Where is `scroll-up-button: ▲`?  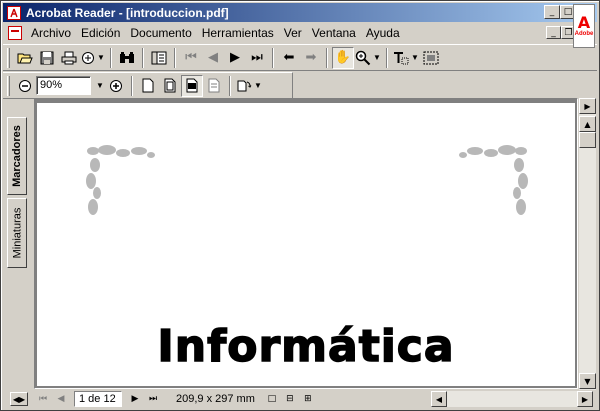 scroll-up-button: ▲ is located at coordinates (587, 124).